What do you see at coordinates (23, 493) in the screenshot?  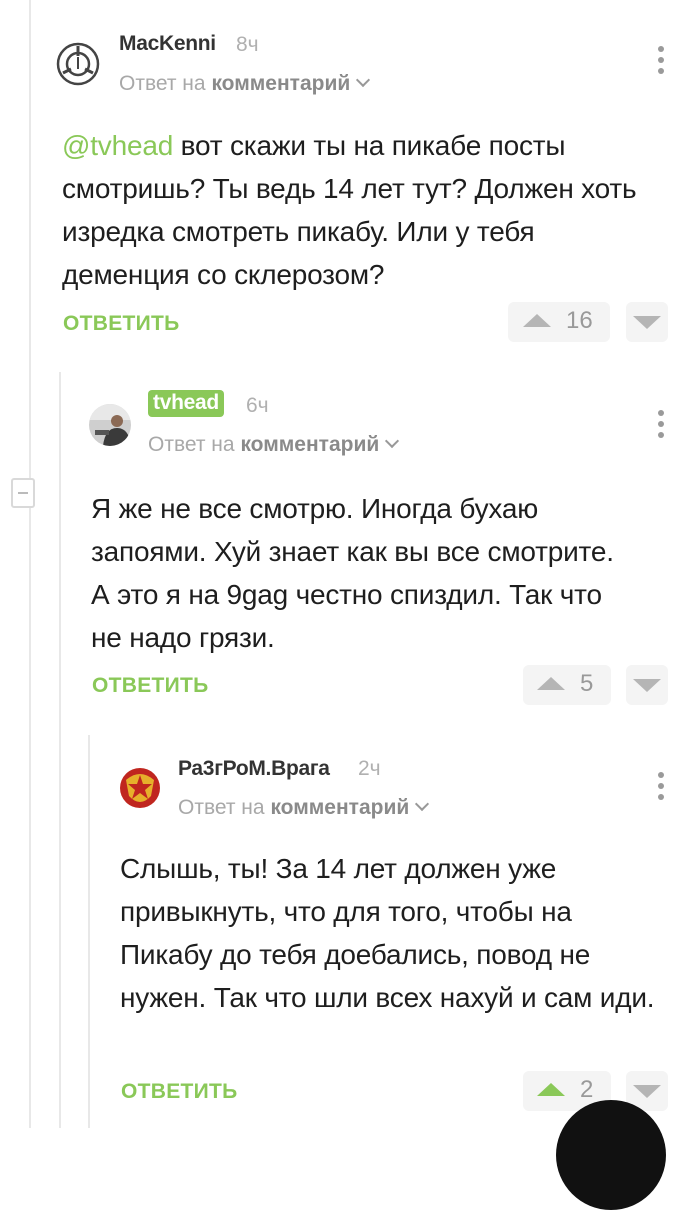 I see `collapse-thread-button` at bounding box center [23, 493].